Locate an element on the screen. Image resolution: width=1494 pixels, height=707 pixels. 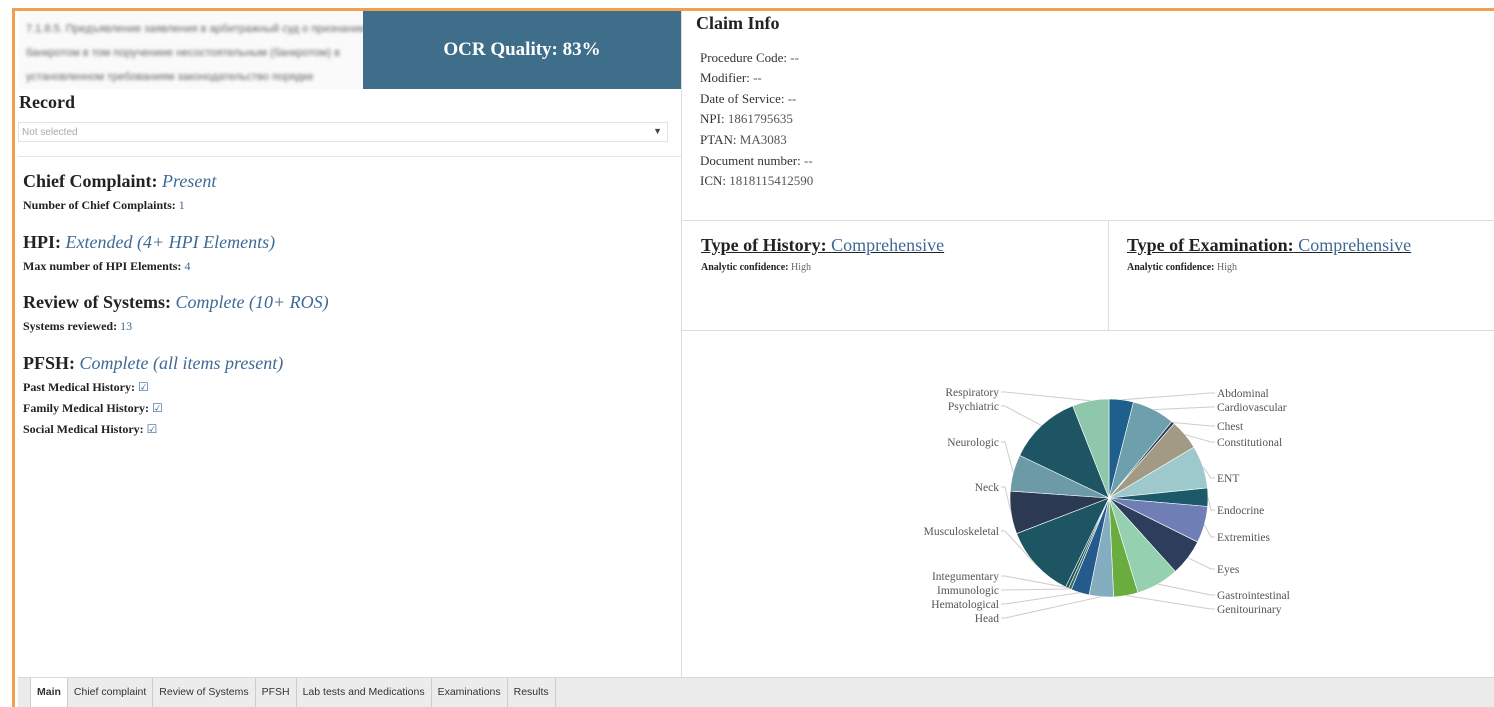
pie-label-neurologic: Neurologic is located at coordinates (973, 443).